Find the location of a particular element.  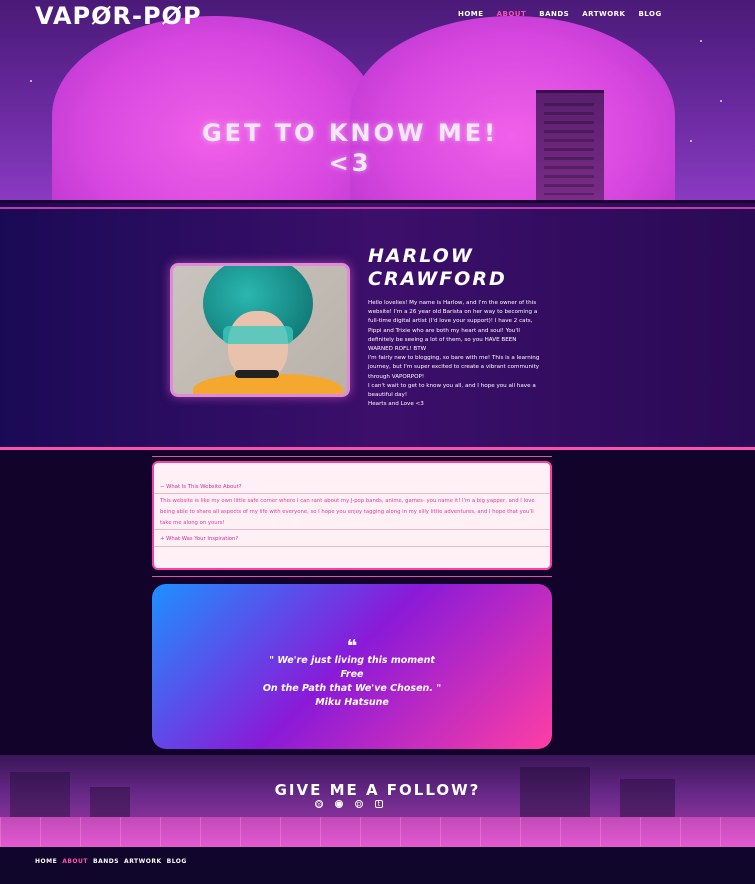

discord-icon: ● is located at coordinates (339, 804).